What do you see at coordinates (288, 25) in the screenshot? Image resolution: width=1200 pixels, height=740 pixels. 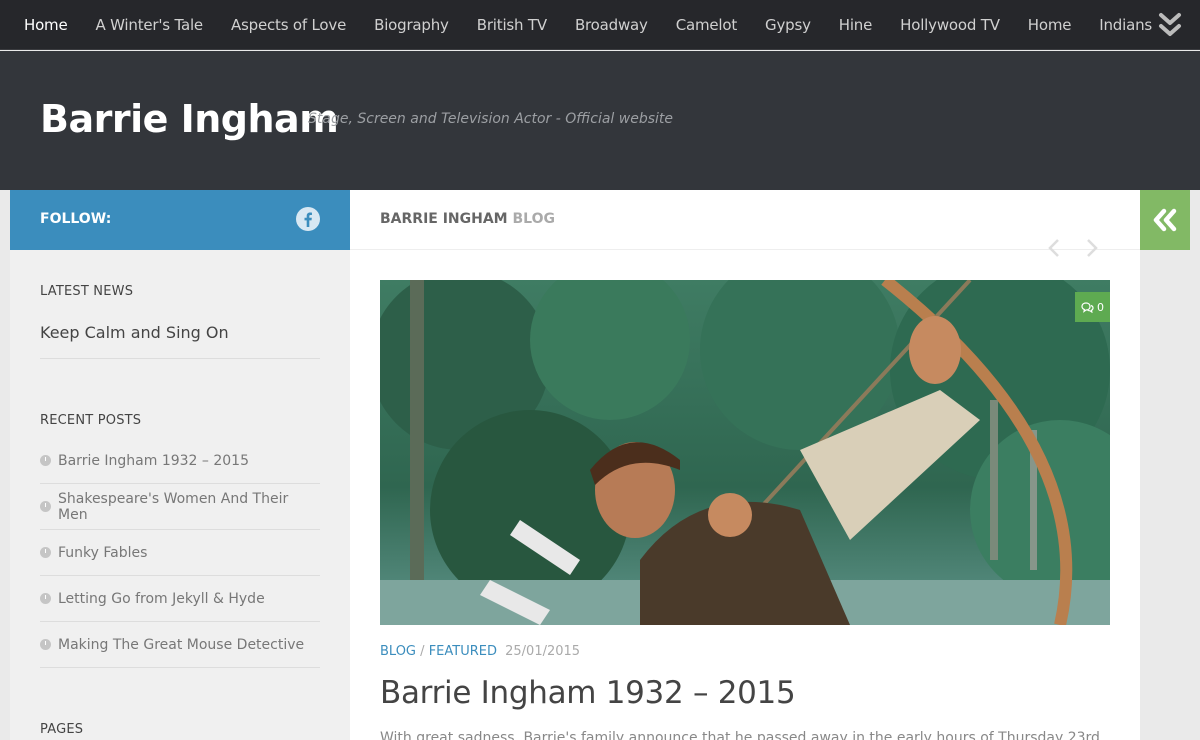 I see `nav-item-aspects-of-love: Aspects of Love` at bounding box center [288, 25].